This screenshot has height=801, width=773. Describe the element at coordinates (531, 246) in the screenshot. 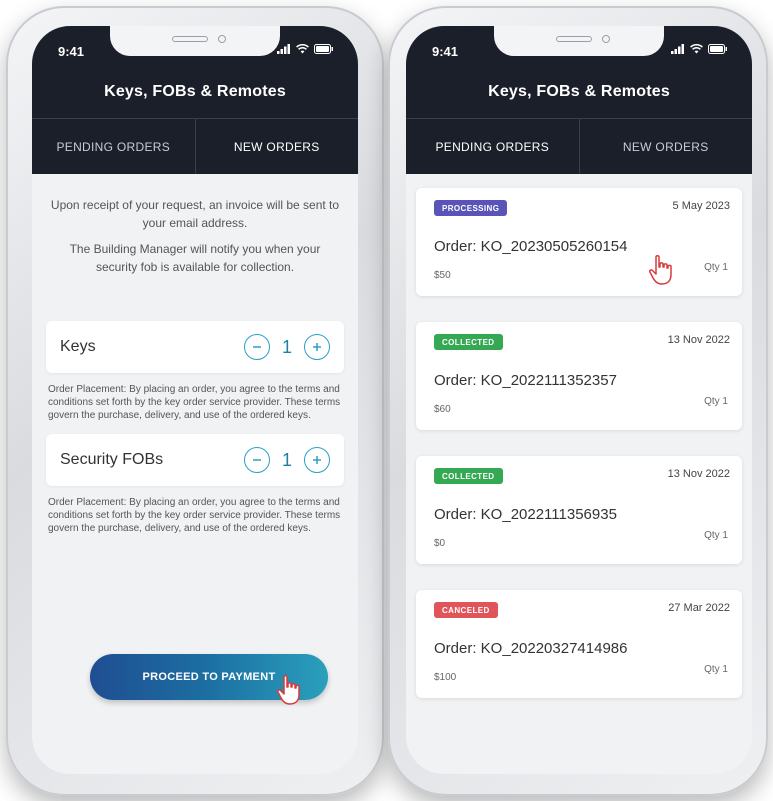

I see `order-id: Order: KO_20230505260154` at that location.